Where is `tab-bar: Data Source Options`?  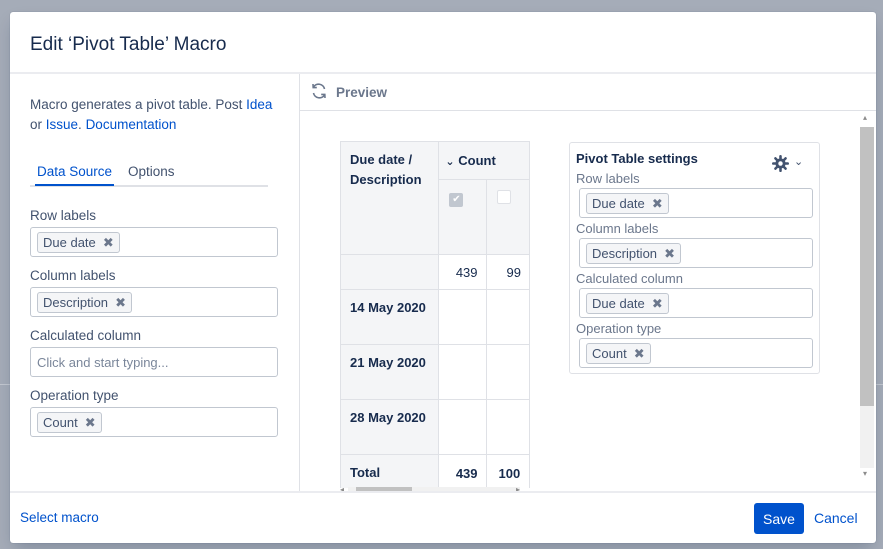
tab-bar: Data Source Options is located at coordinates (149, 174).